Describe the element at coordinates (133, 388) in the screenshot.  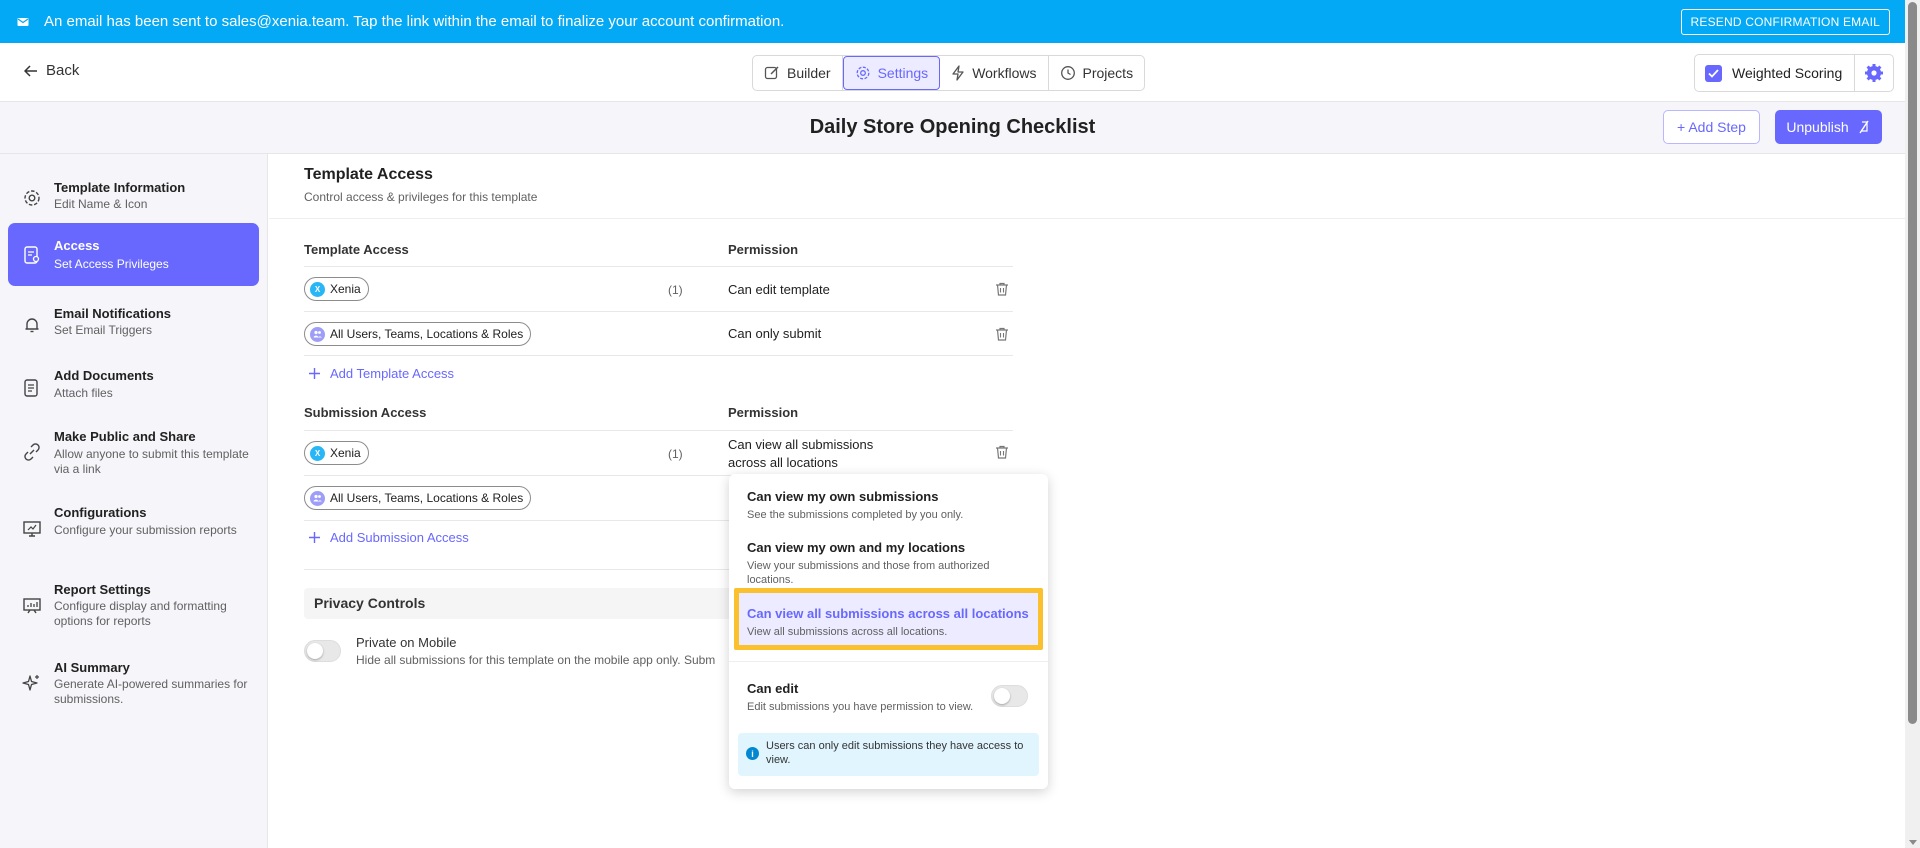
I see `sidebar-item-add-documents: Add Documents Attach files` at that location.